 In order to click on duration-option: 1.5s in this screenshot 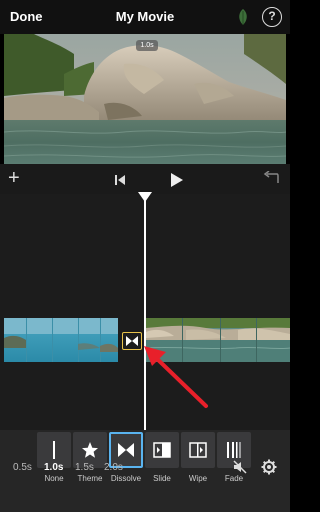, I will do `click(84, 467)`.